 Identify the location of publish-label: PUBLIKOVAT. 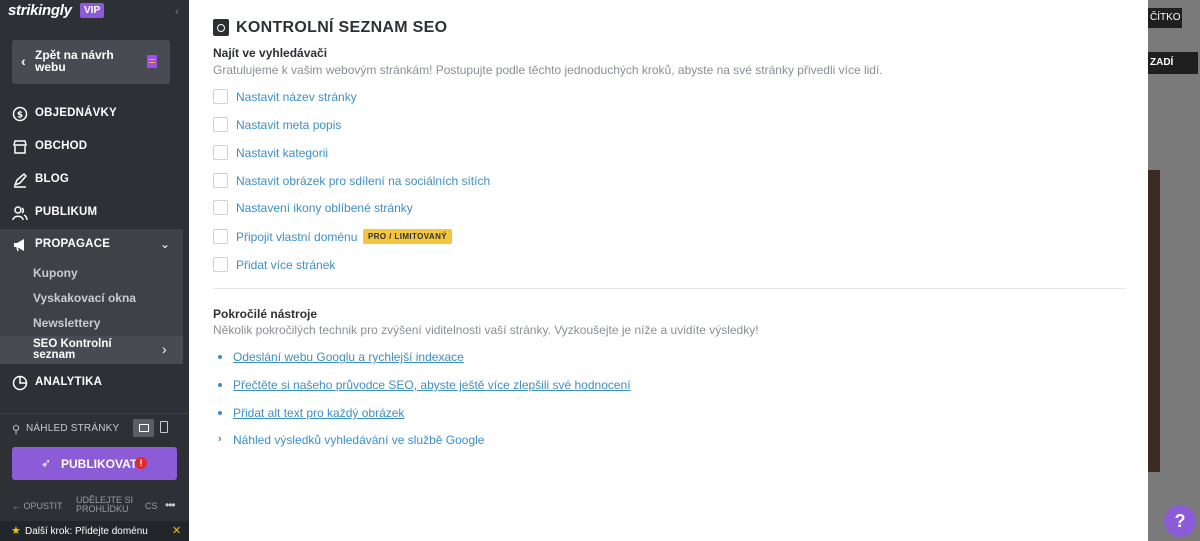
(99, 464).